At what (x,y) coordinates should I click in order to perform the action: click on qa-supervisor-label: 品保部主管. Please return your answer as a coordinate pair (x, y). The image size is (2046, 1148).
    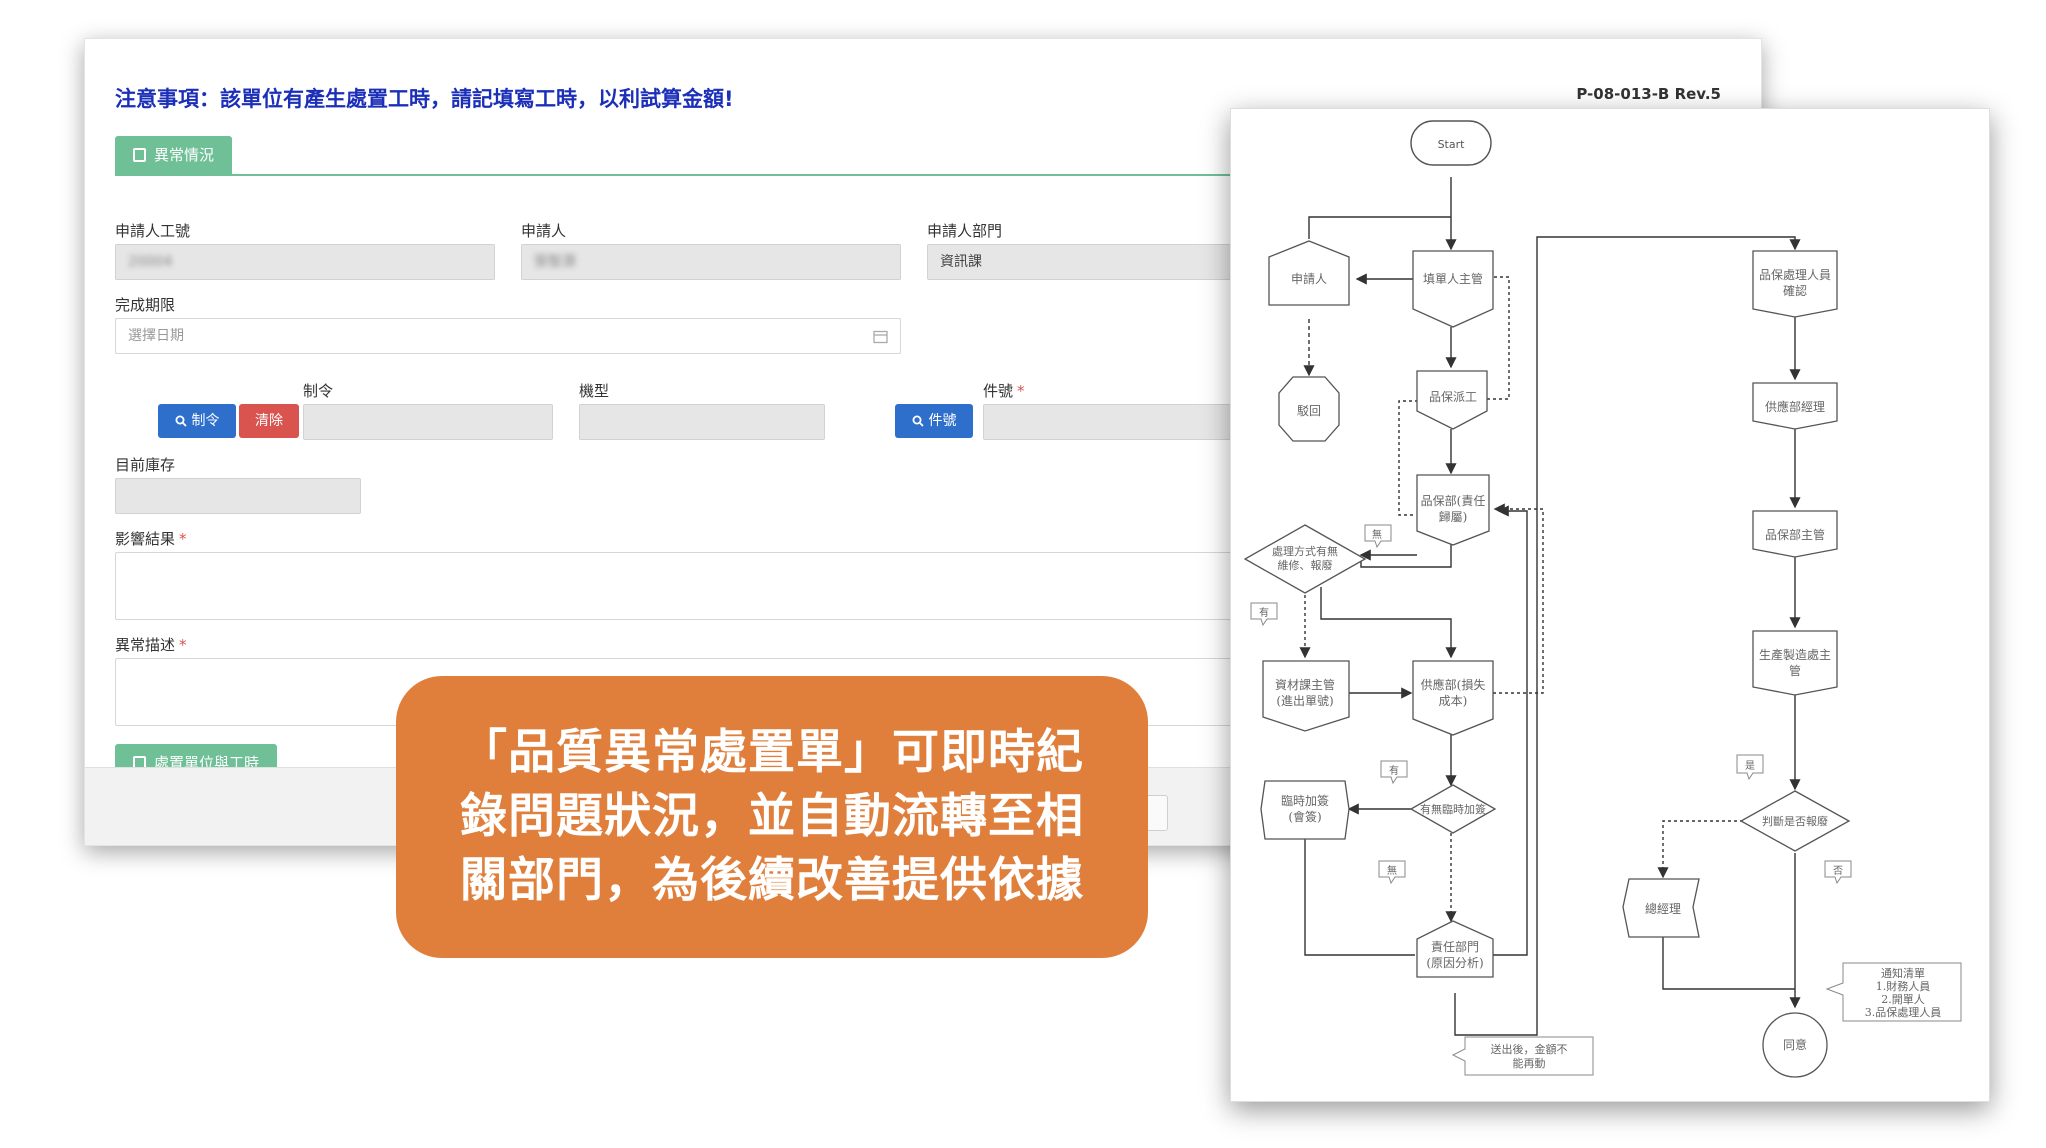
    Looking at the image, I should click on (1795, 534).